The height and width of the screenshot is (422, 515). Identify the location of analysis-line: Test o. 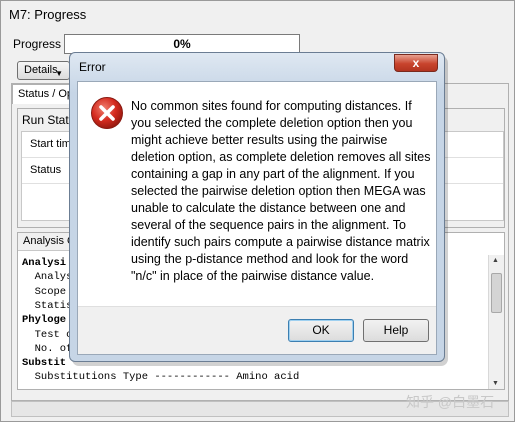
(47, 334).